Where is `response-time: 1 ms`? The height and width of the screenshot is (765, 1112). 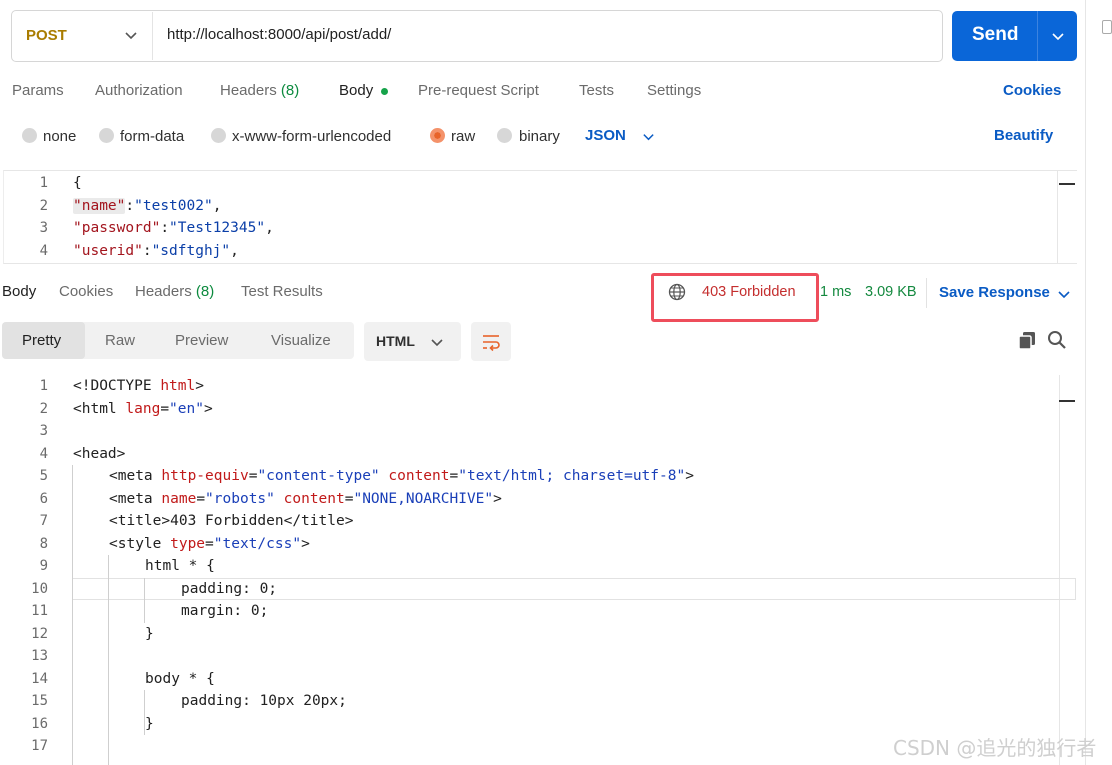
response-time: 1 ms is located at coordinates (835, 292).